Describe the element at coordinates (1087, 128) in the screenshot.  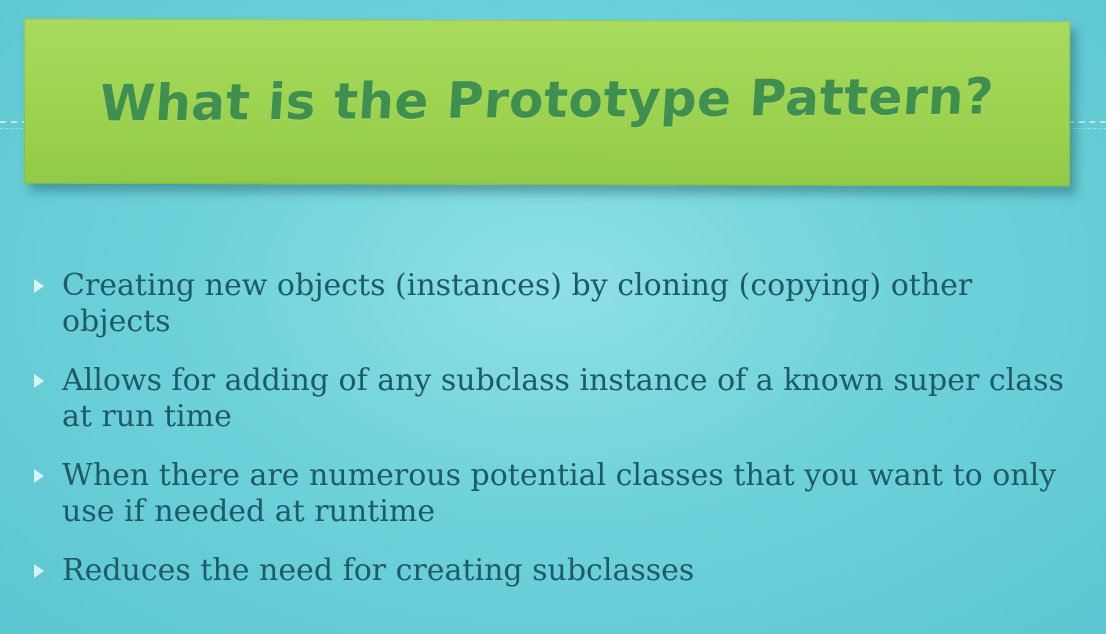
I see `stitch-decoration-right-secondary` at that location.